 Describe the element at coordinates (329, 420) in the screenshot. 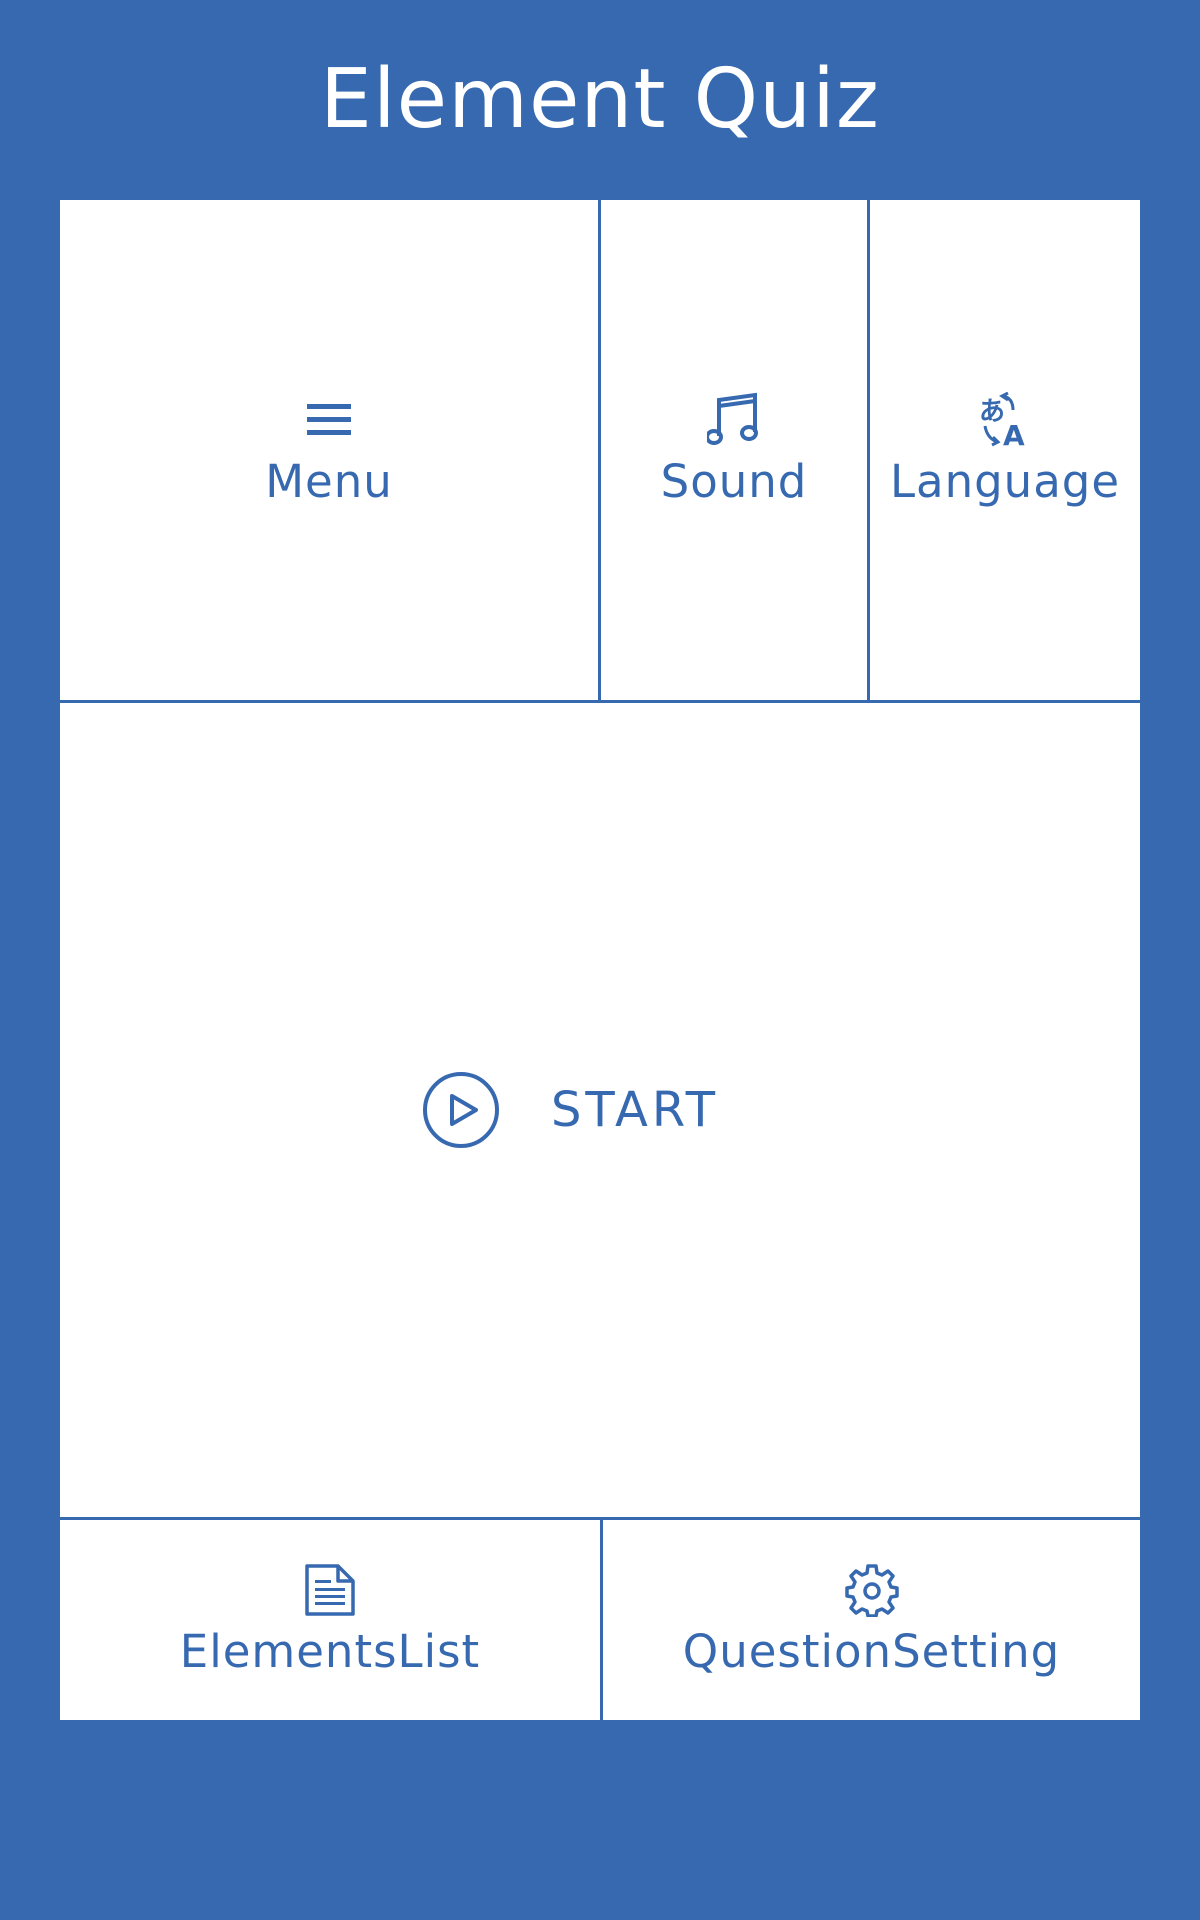

I see `hamburger-menu-icon` at that location.